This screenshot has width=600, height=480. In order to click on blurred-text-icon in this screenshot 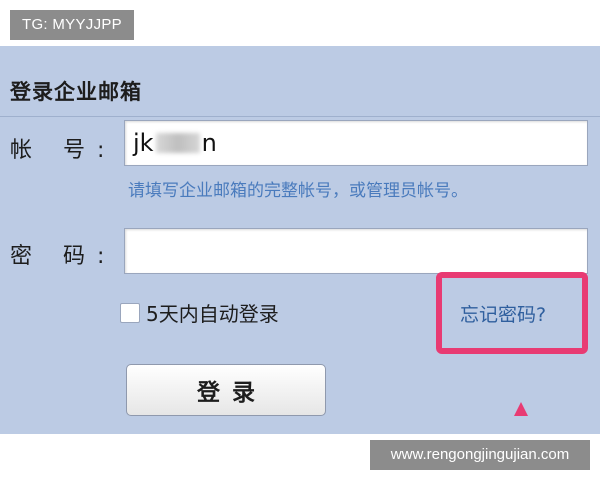, I will do `click(177, 143)`.